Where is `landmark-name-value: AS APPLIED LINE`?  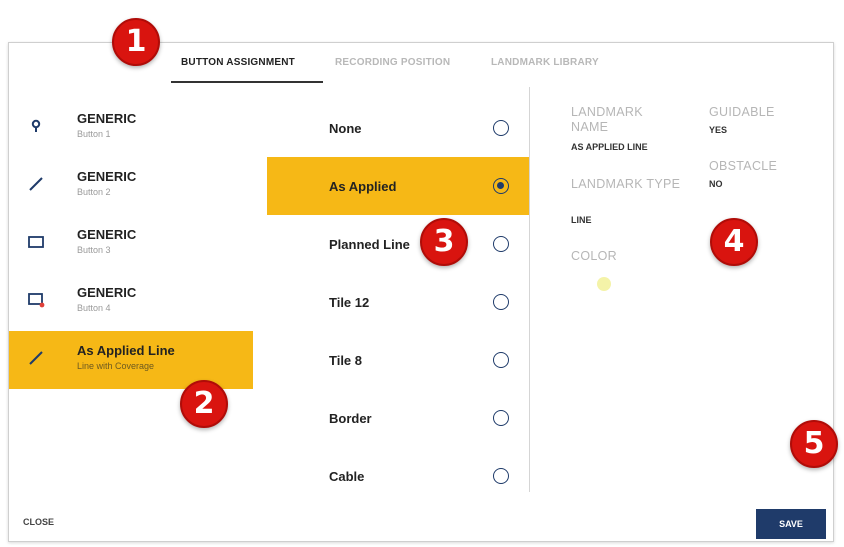 landmark-name-value: AS APPLIED LINE is located at coordinates (609, 147).